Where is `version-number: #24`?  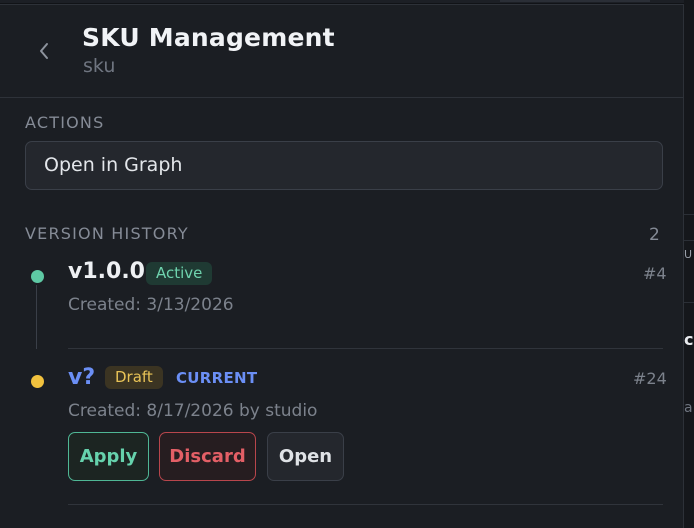
version-number: #24 is located at coordinates (650, 378).